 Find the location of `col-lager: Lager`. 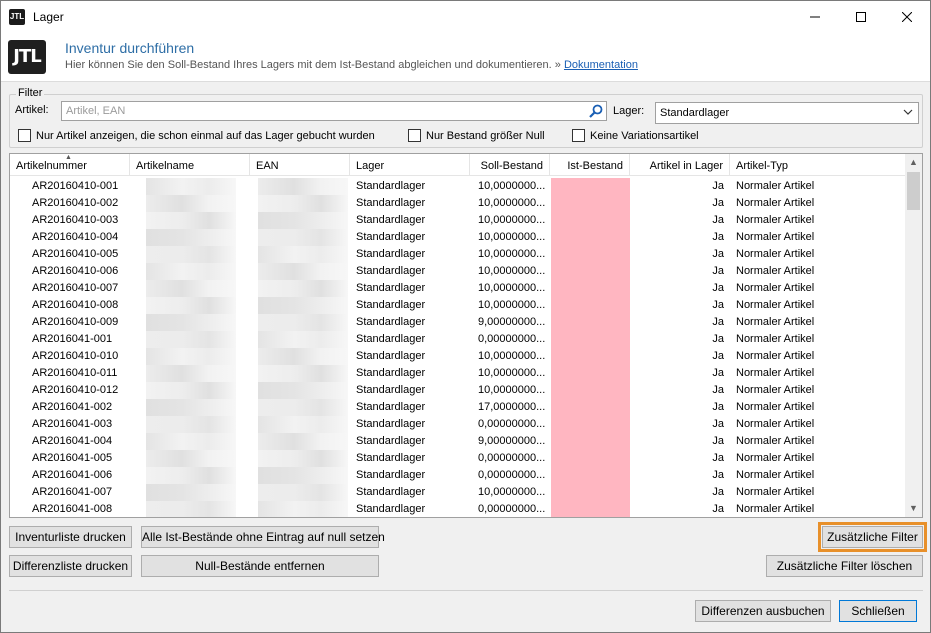

col-lager: Lager is located at coordinates (410, 165).